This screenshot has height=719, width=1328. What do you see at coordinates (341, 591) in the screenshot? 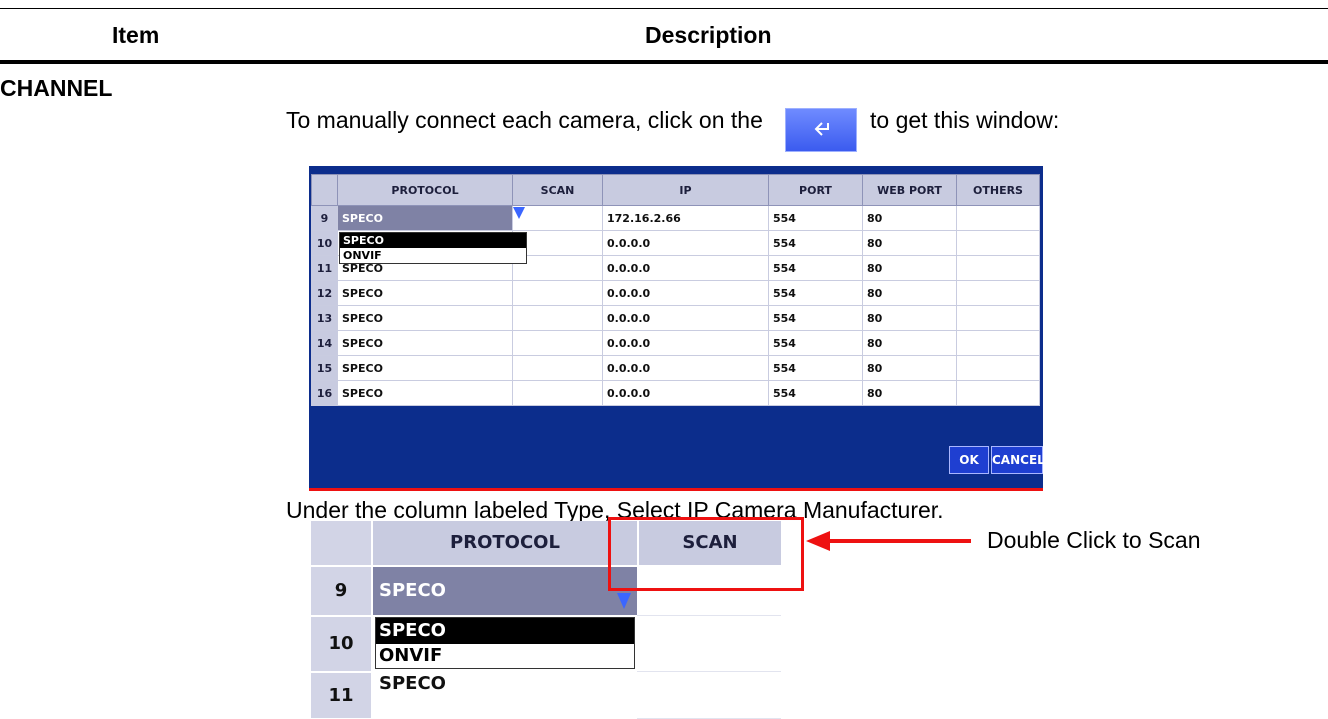
I see `zoom-row-number: 9` at bounding box center [341, 591].